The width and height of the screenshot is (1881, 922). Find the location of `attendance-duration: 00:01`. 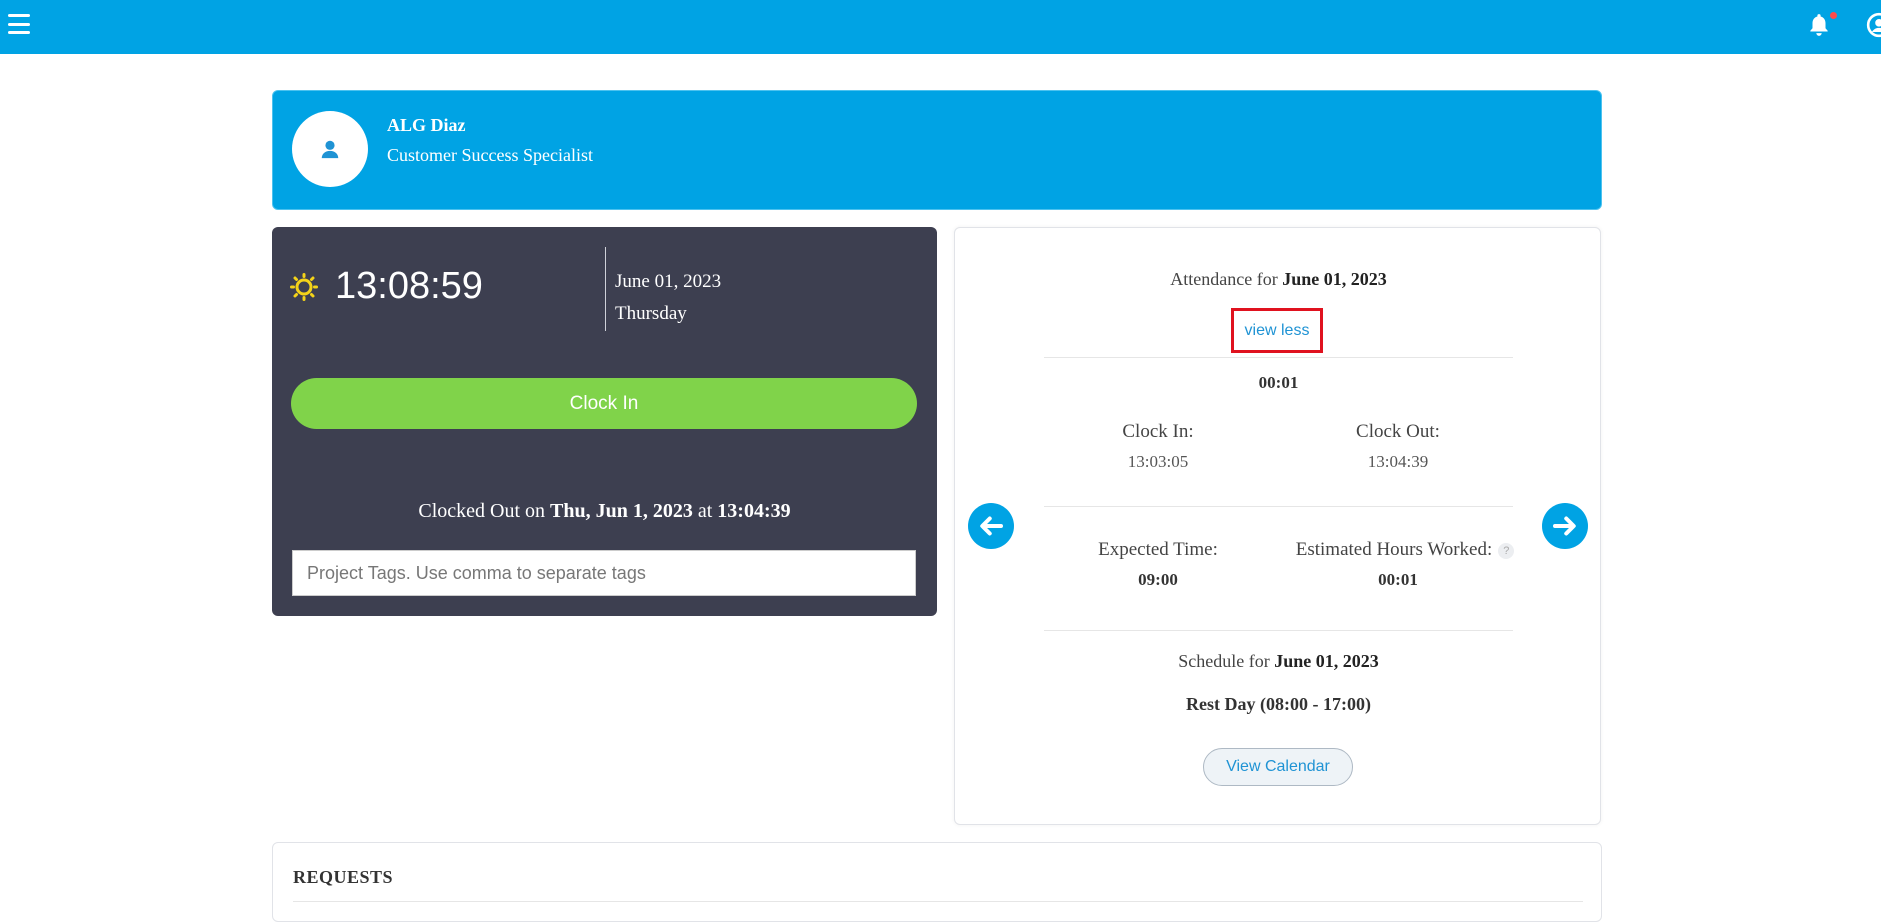

attendance-duration: 00:01 is located at coordinates (1278, 382).